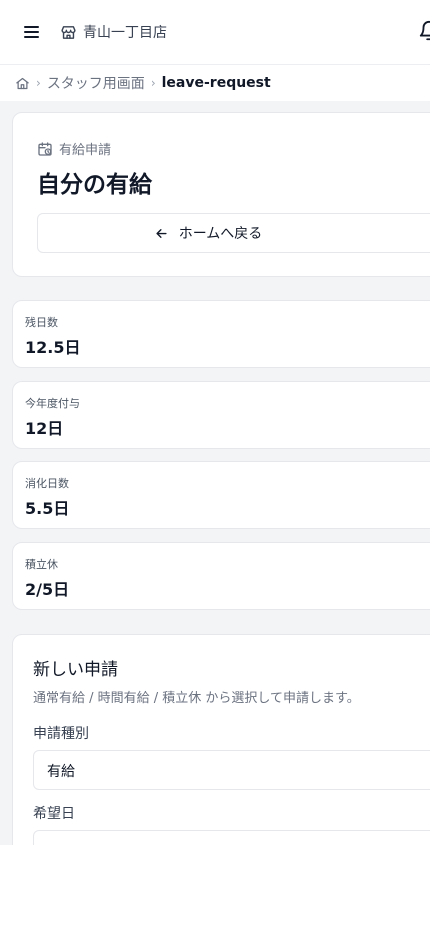 This screenshot has height=932, width=430. I want to click on home-icon, so click(22, 83).